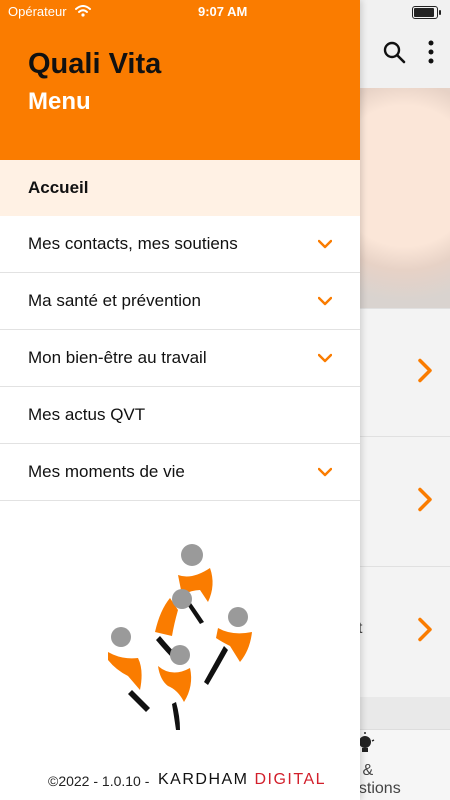  Describe the element at coordinates (59, 101) in the screenshot. I see `menu-title: Menu` at that location.